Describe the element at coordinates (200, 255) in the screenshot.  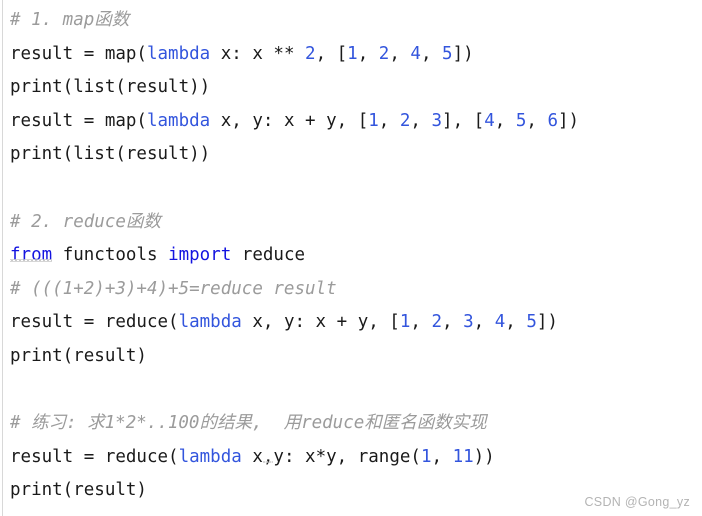
I see `keyword-import: import` at that location.